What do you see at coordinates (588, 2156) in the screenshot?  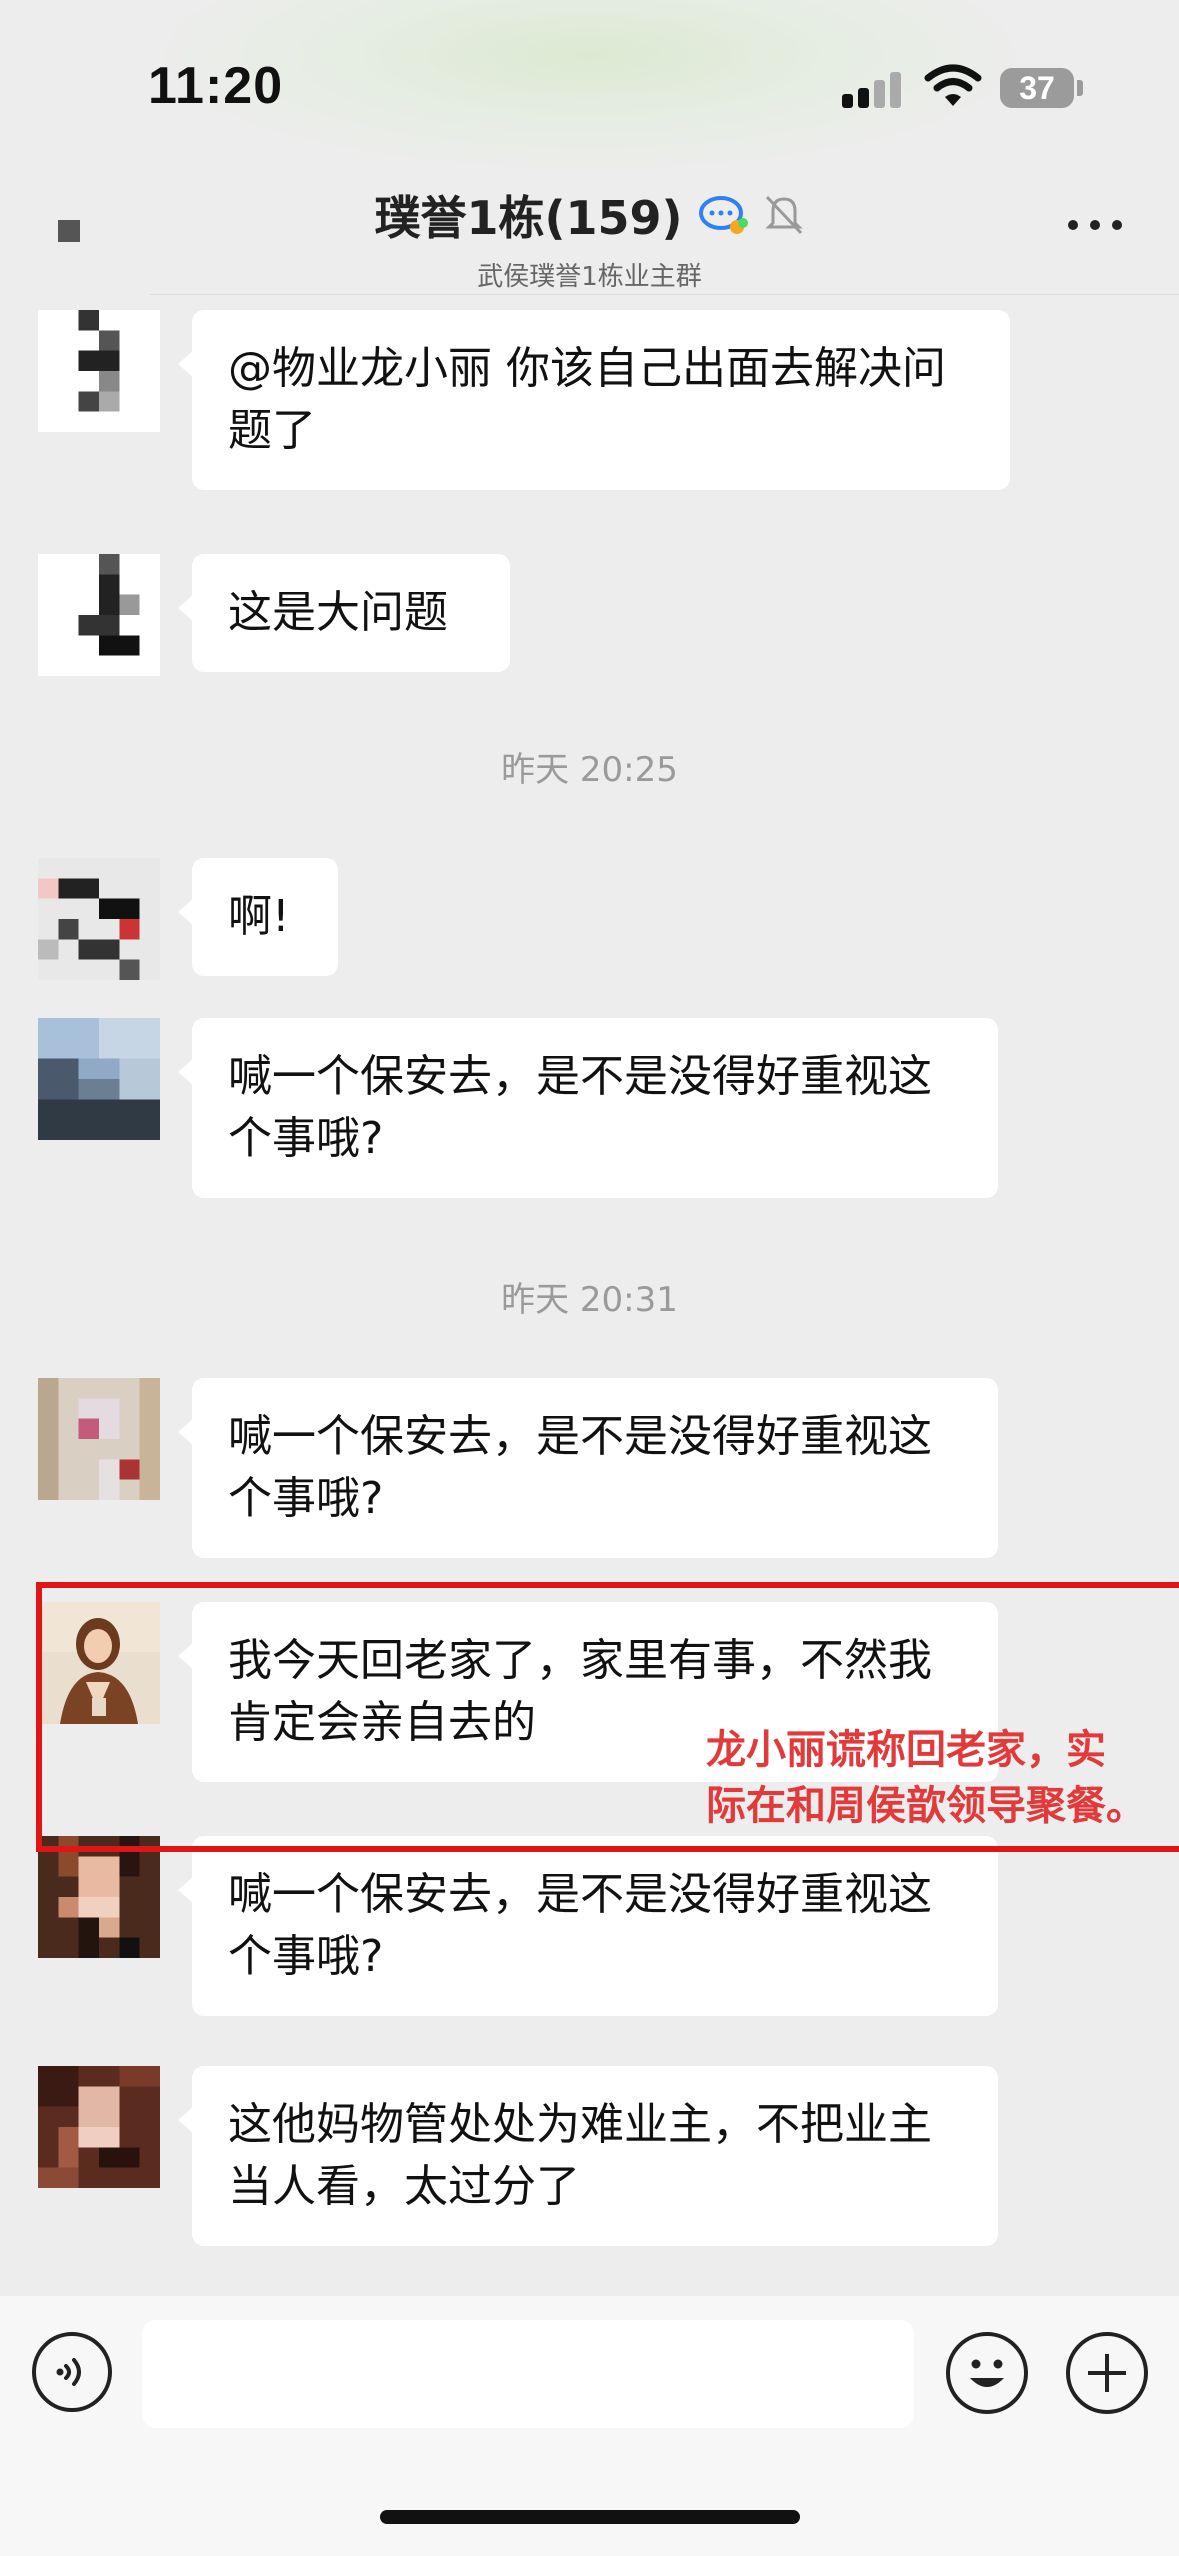 I see `message-bubble: 这他妈物管处处为难业主，不把业主当人看，太过分了` at bounding box center [588, 2156].